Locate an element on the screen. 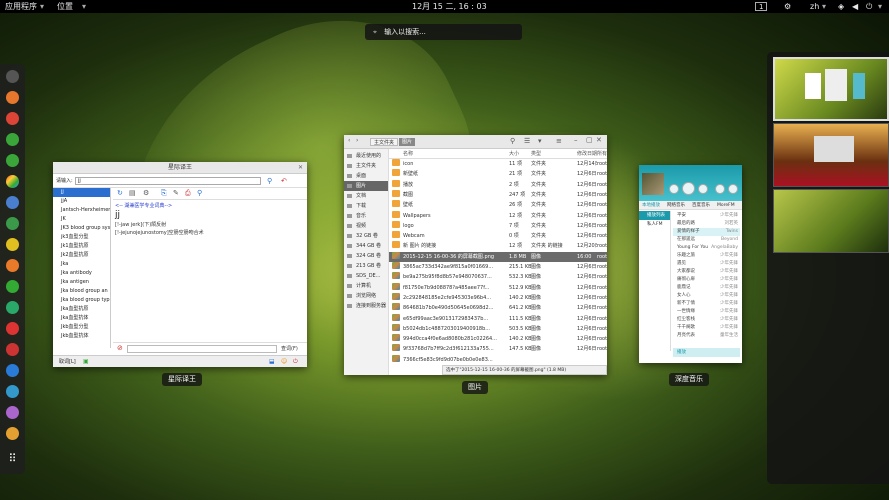  file-row: logo 7 项 文件夹 12月6日 root is located at coordinates (498, 225).